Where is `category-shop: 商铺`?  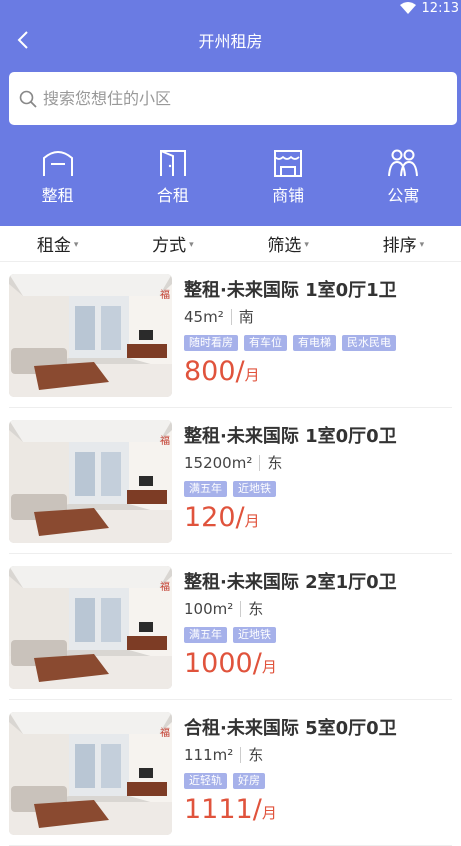
category-shop: 商铺 is located at coordinates (288, 183).